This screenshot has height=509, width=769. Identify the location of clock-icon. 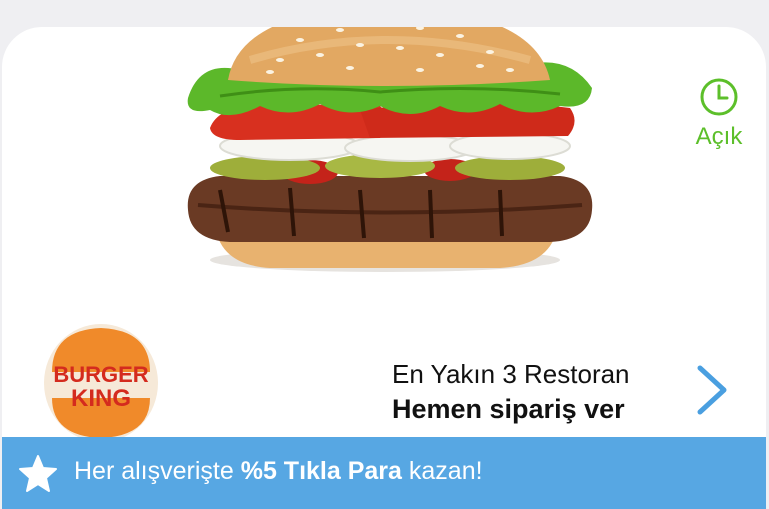
(719, 97).